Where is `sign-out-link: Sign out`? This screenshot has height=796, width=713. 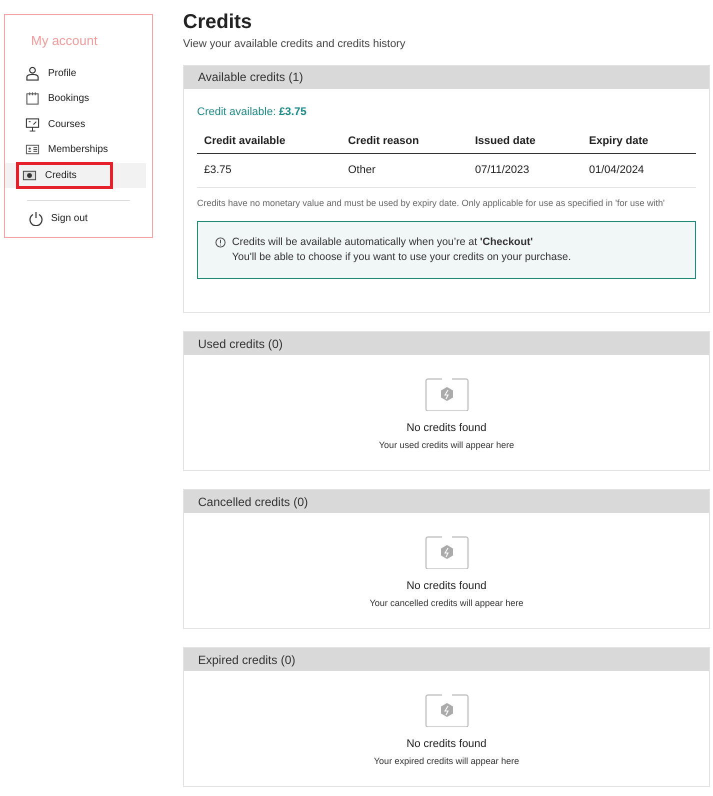
sign-out-link: Sign out is located at coordinates (78, 218).